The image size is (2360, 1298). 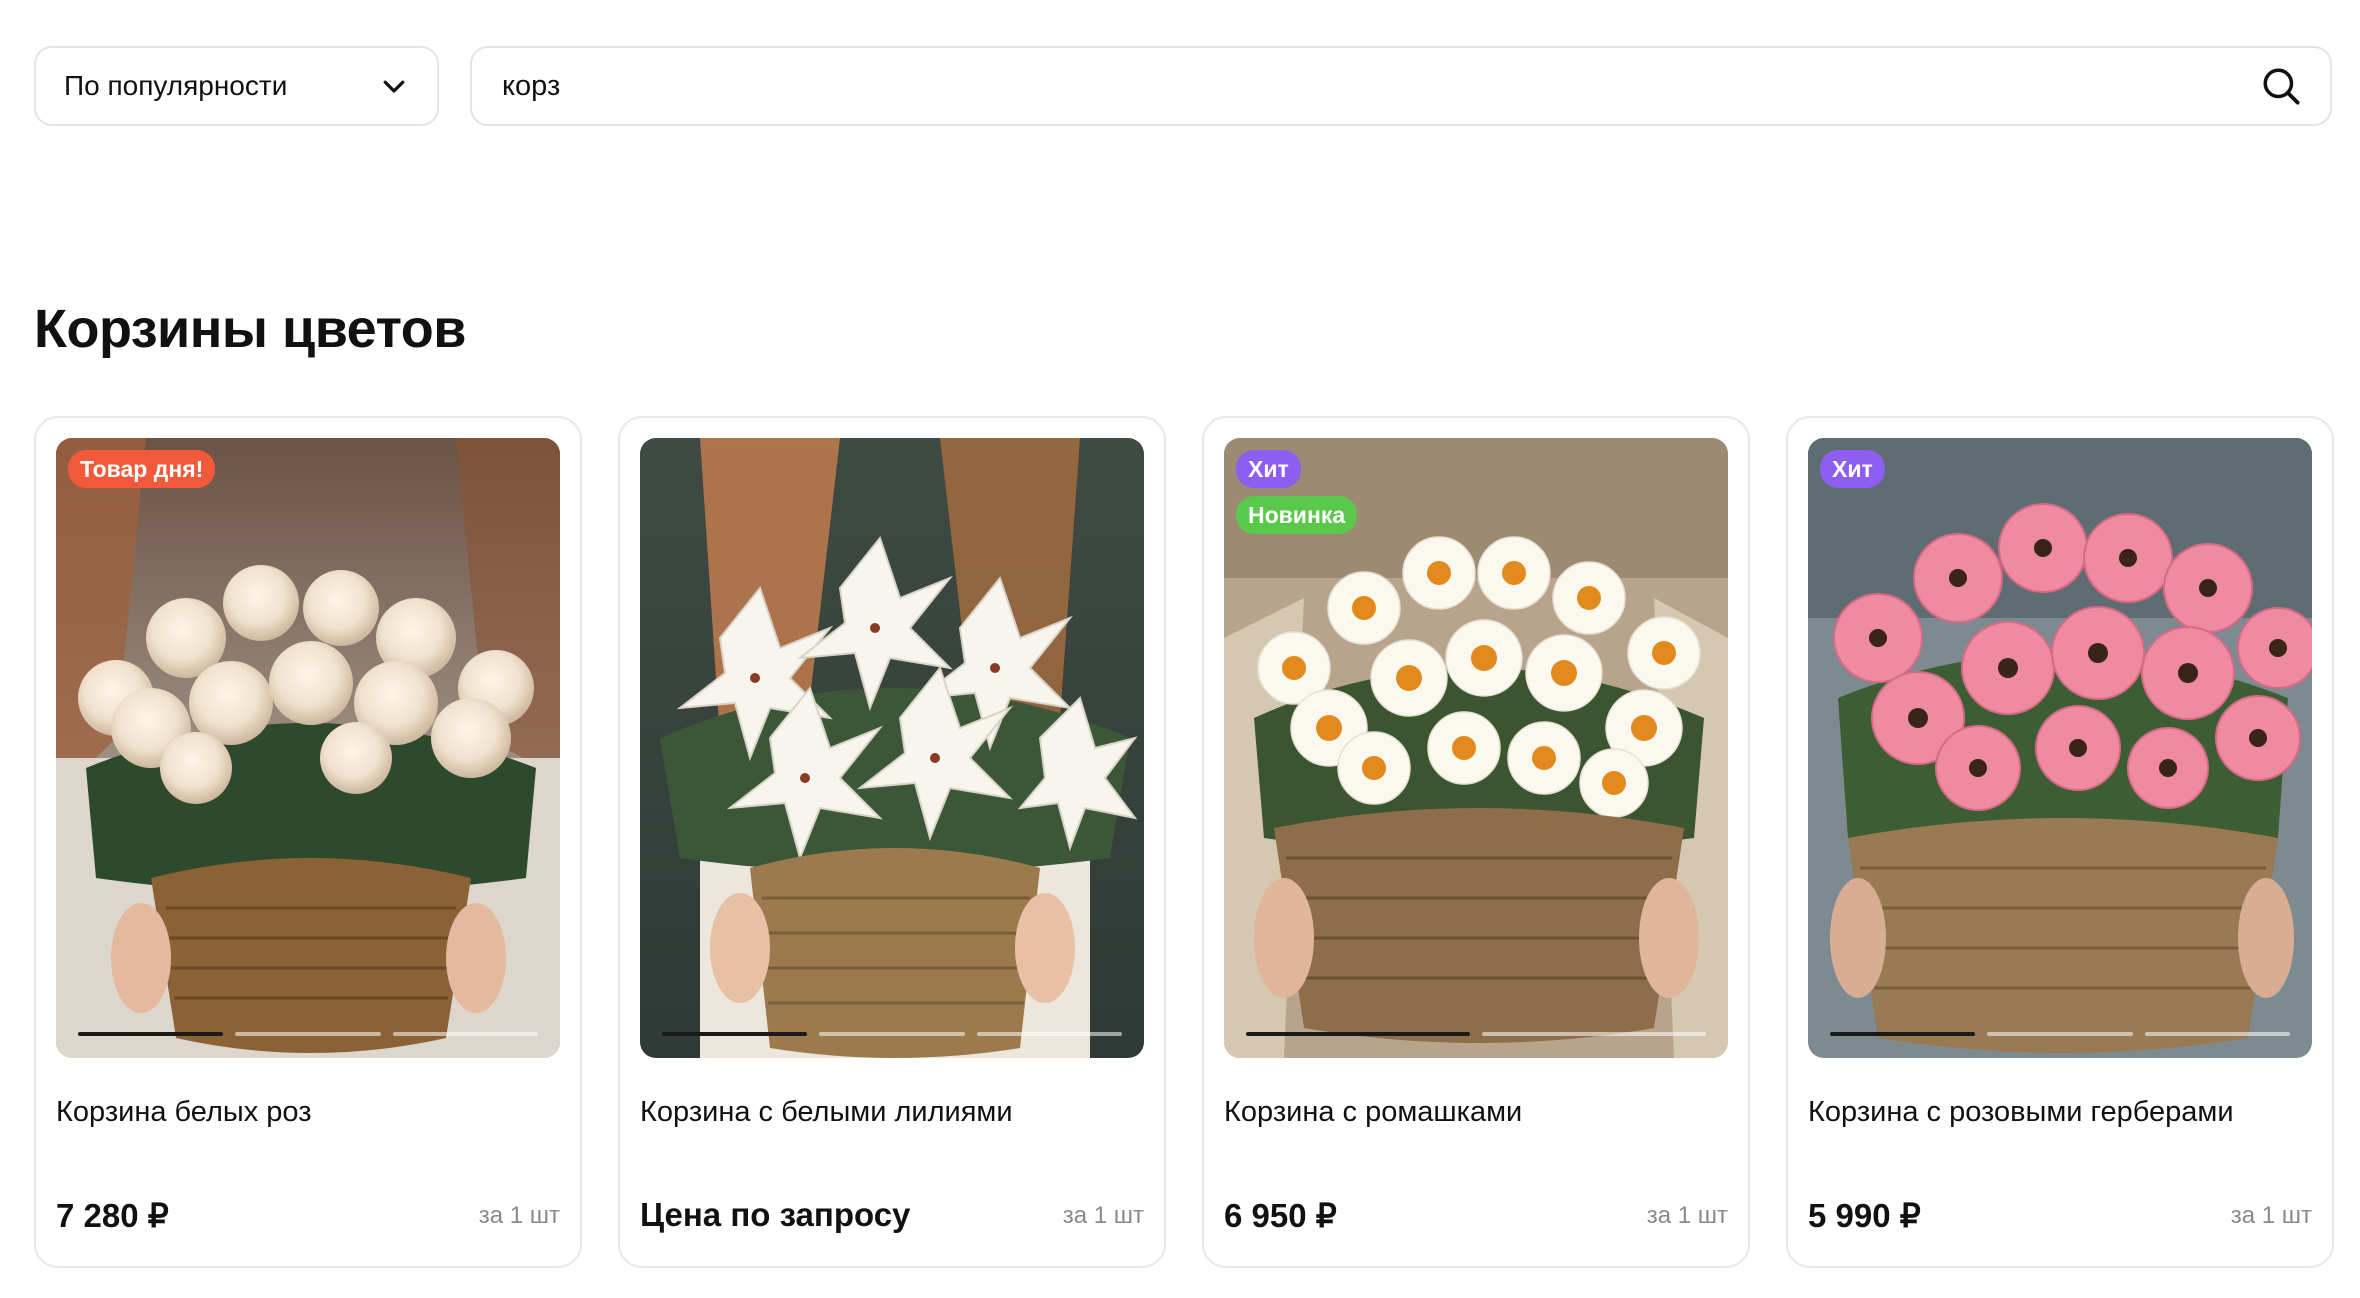 I want to click on badge: Товар дня!, so click(x=142, y=469).